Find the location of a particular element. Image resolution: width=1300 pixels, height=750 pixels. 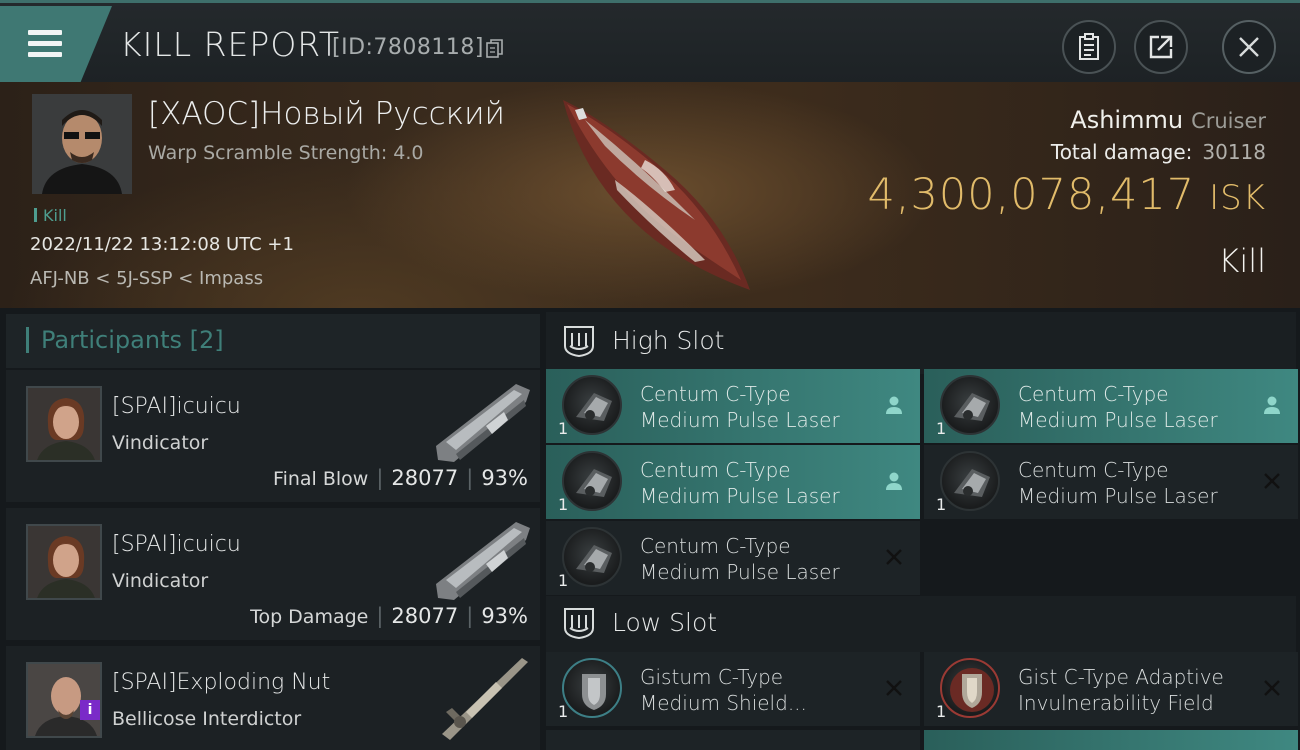

clipboard-icon is located at coordinates (1089, 46).